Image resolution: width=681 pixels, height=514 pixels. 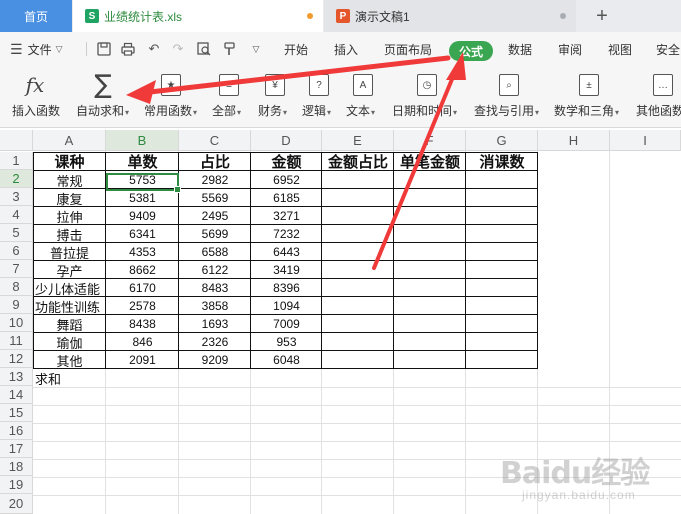 I want to click on row-header: 19, so click(x=16, y=485).